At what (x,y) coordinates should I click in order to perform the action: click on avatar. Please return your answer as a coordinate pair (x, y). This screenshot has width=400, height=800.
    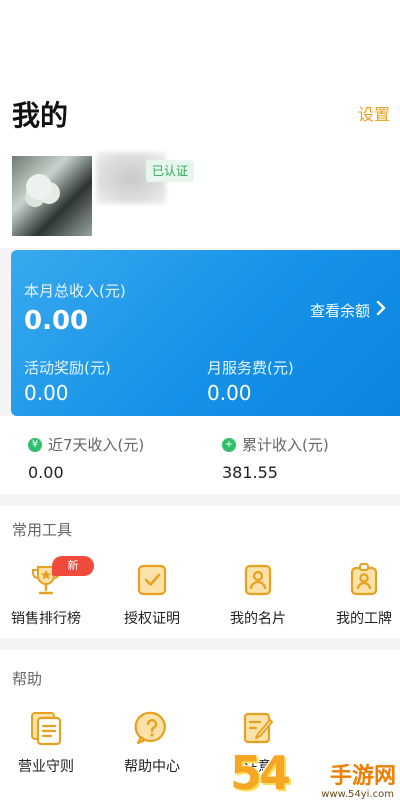
    Looking at the image, I should click on (52, 196).